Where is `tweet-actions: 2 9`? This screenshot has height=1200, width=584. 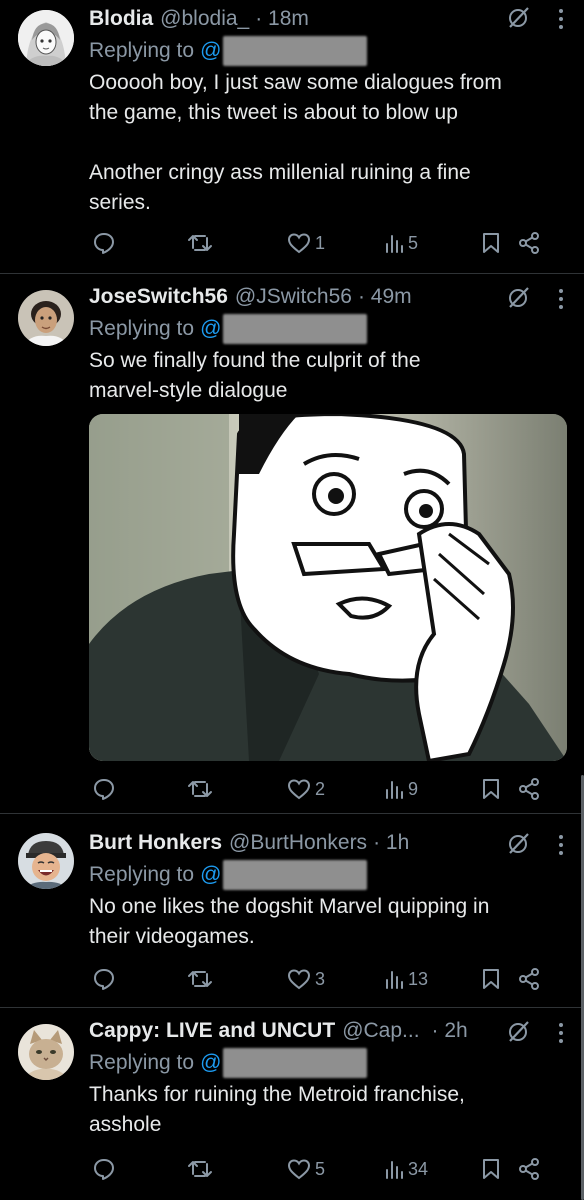 tweet-actions: 2 9 is located at coordinates (330, 789).